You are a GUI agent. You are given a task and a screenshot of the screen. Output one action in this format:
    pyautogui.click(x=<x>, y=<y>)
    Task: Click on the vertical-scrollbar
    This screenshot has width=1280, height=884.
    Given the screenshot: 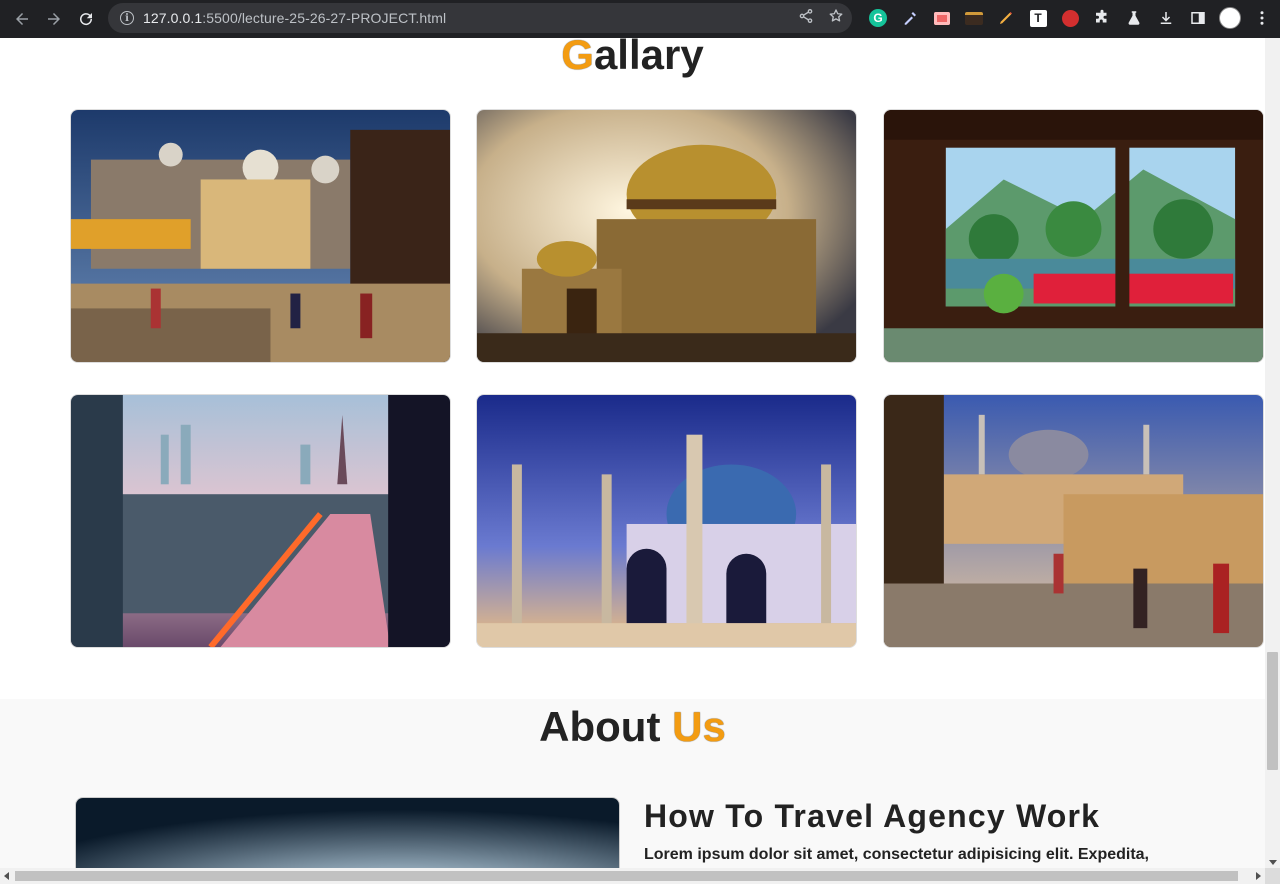 What is the action you would take?
    pyautogui.click(x=1272, y=453)
    